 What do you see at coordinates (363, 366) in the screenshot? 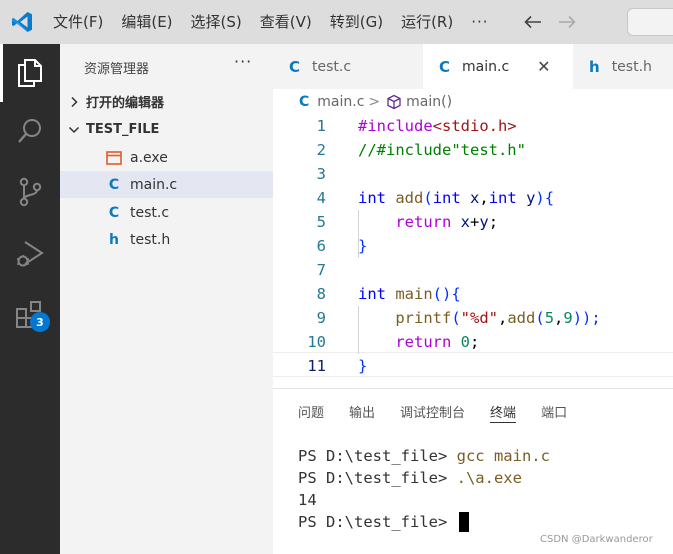
I see `line-text: }` at bounding box center [363, 366].